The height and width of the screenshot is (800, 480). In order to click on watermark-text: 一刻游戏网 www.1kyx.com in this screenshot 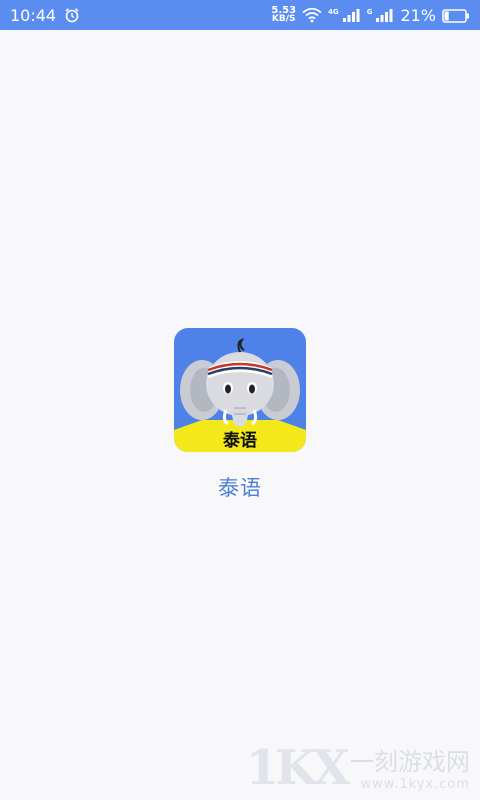, I will do `click(410, 769)`.